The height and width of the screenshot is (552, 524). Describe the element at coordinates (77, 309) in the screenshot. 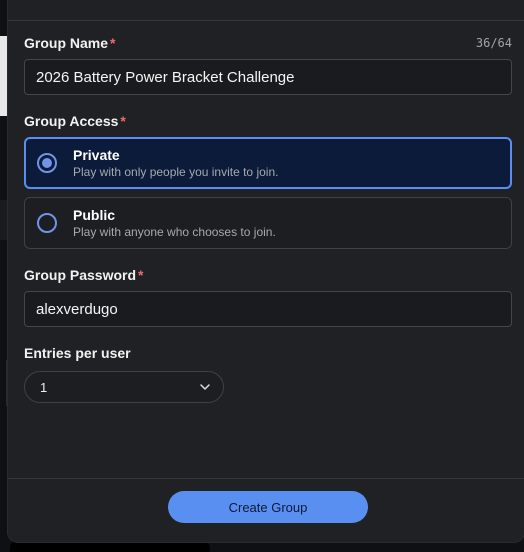

I see `group-password-value: alexverdugo` at that location.